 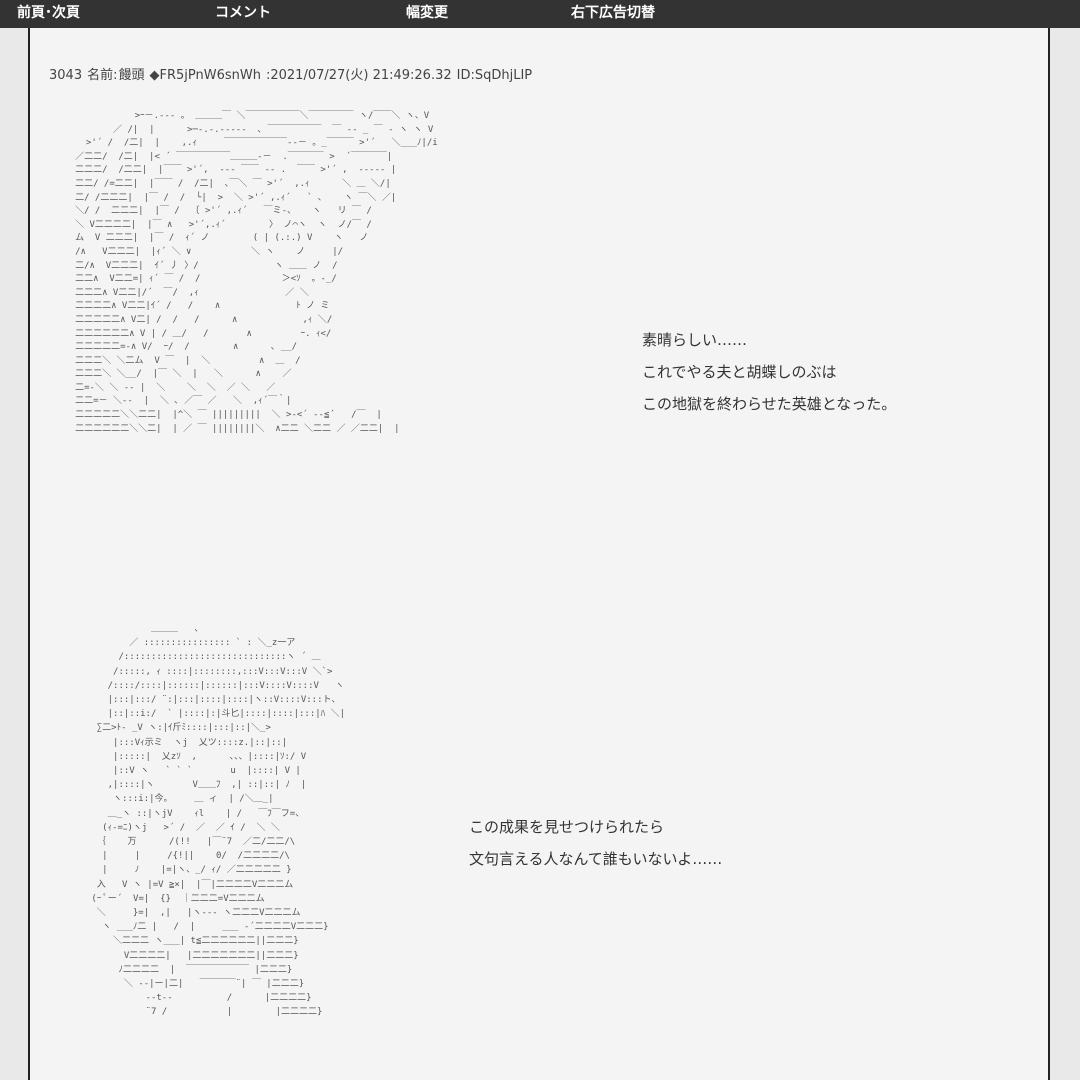 I want to click on width-change-link: 幅変更, so click(x=427, y=13).